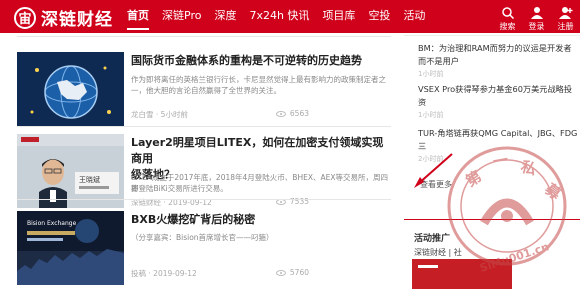 The width and height of the screenshot is (580, 289). I want to click on search-icon, so click(507, 13).